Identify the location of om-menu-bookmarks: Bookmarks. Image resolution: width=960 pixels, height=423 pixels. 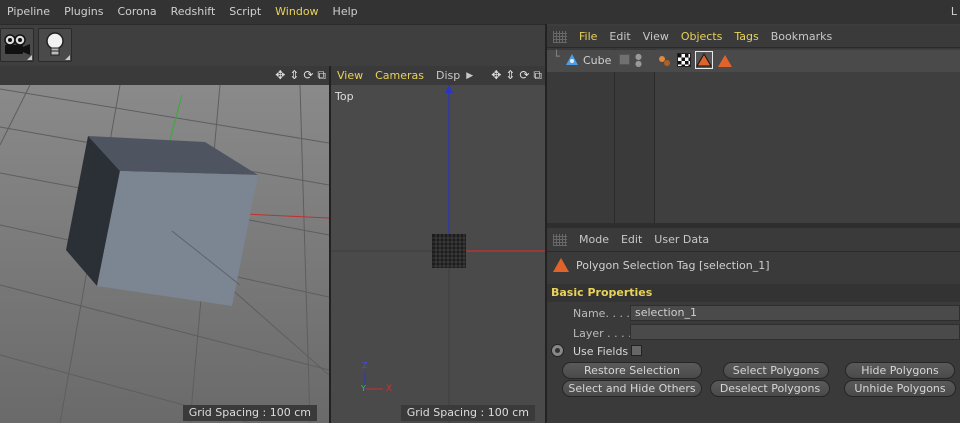
(801, 36).